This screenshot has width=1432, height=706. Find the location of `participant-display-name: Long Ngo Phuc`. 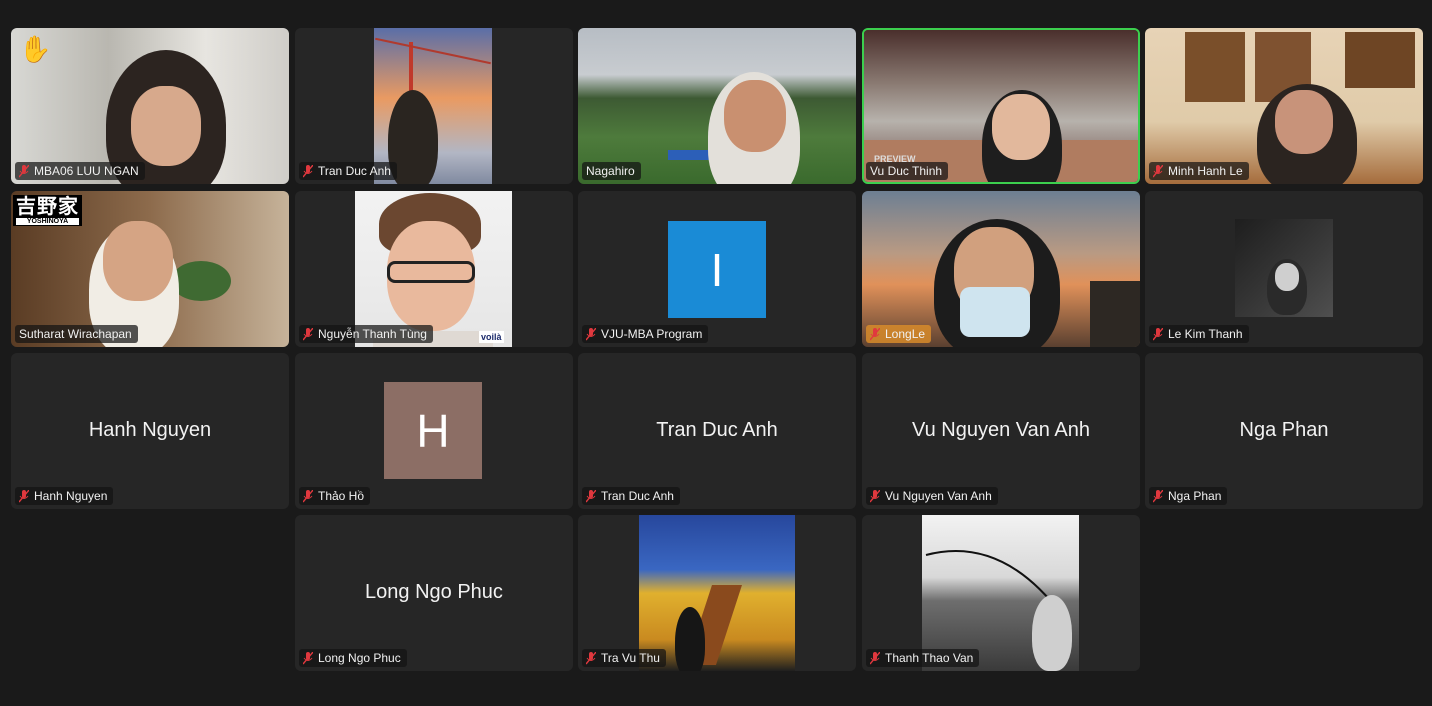

participant-display-name: Long Ngo Phuc is located at coordinates (434, 592).